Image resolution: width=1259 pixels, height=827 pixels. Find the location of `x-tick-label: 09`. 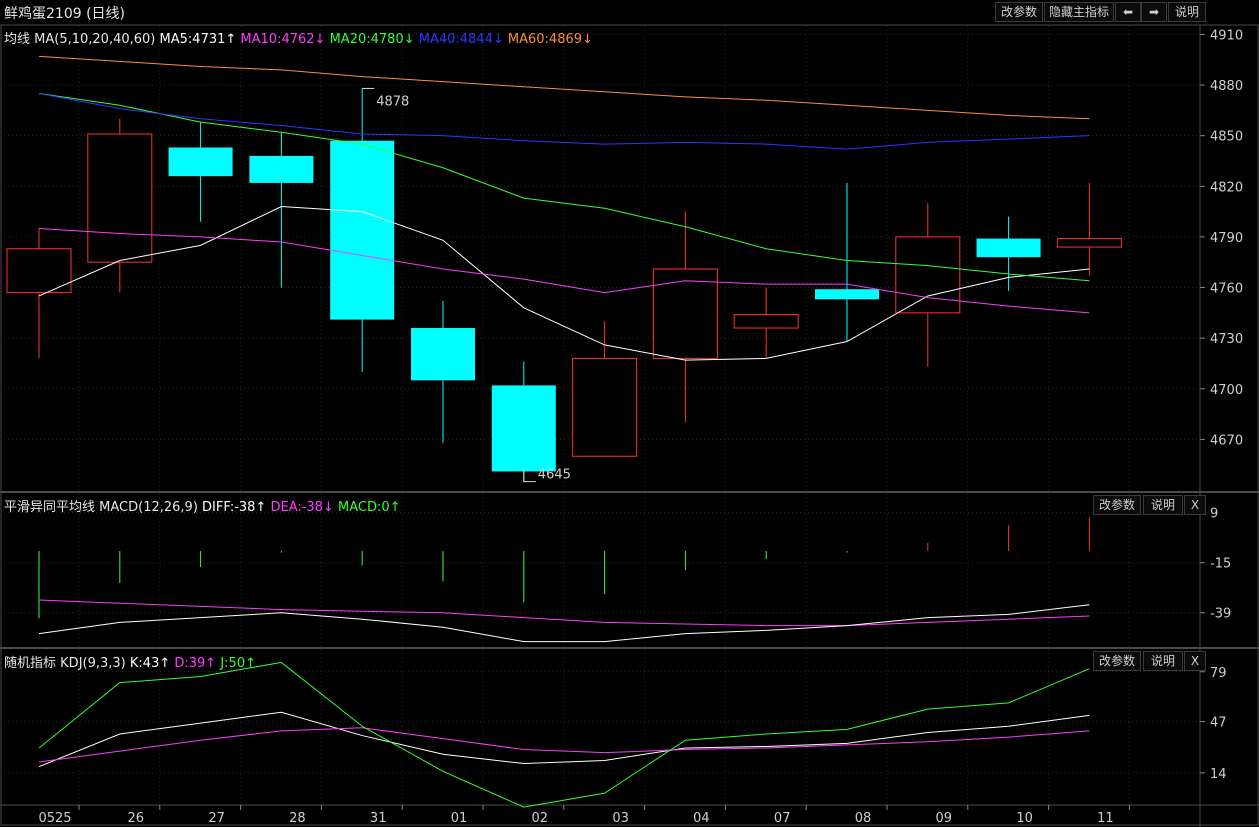

x-tick-label: 09 is located at coordinates (944, 818).